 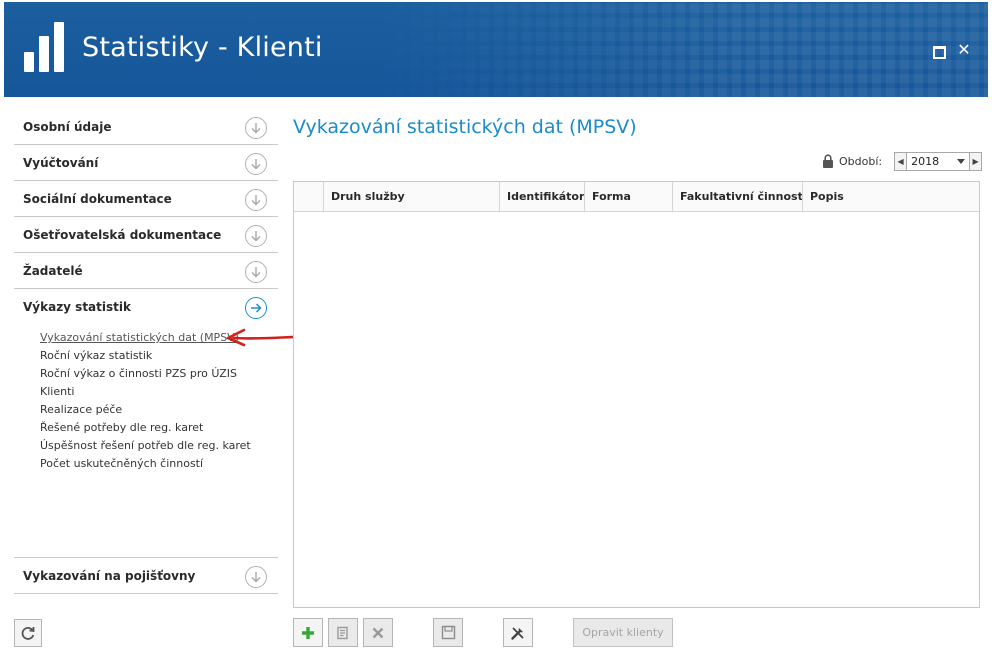 I want to click on period-control: ◀ 2018 ▶, so click(x=938, y=161).